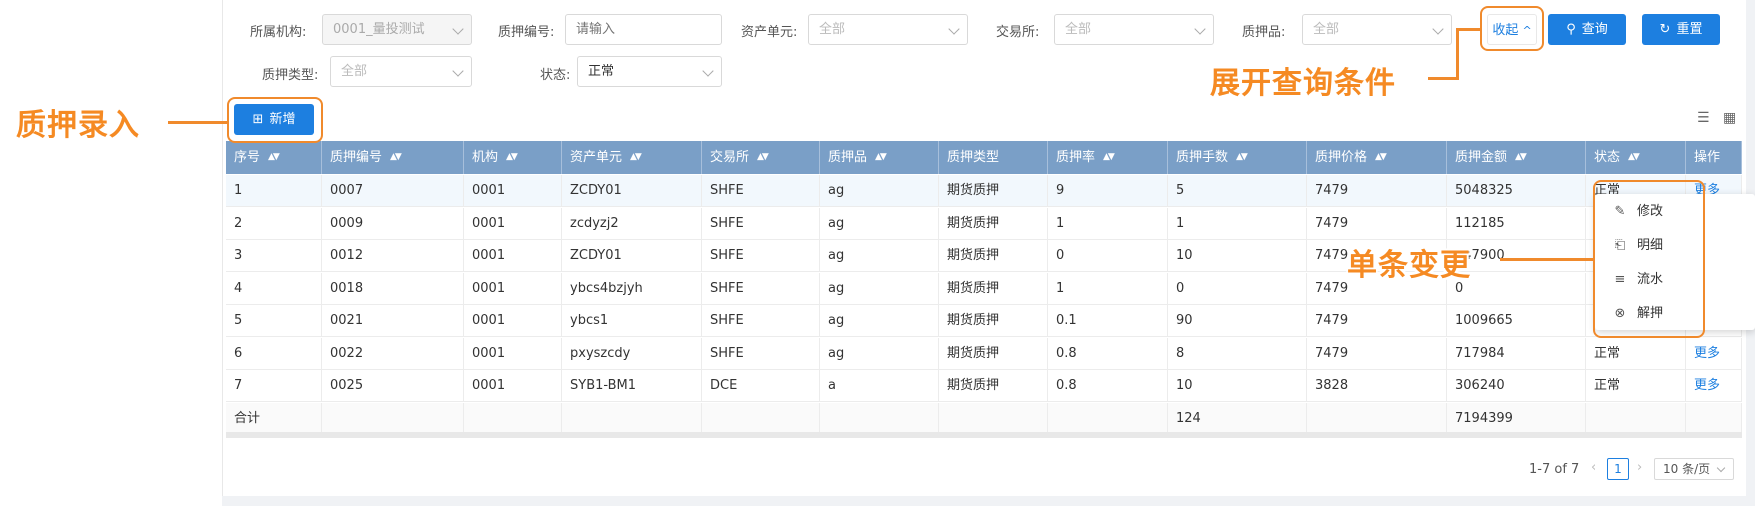 The width and height of the screenshot is (1755, 506). What do you see at coordinates (1202, 157) in the screenshot?
I see `column-header-label: 质押手数` at bounding box center [1202, 157].